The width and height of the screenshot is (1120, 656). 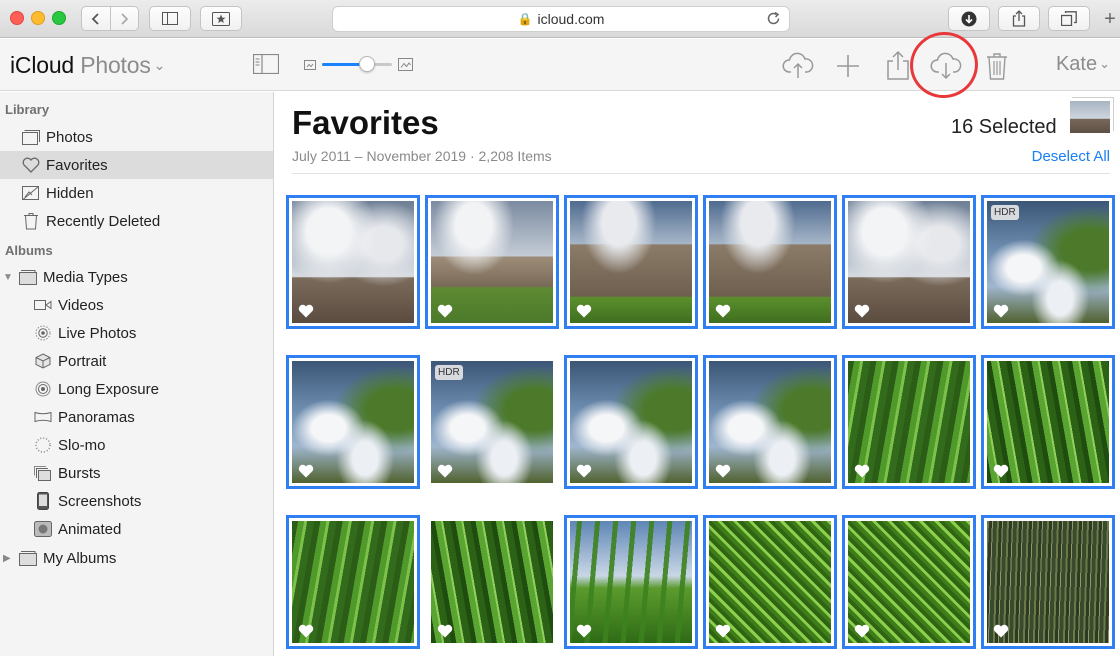 I want to click on disclosure-closed-icon: ▶, so click(x=10, y=558).